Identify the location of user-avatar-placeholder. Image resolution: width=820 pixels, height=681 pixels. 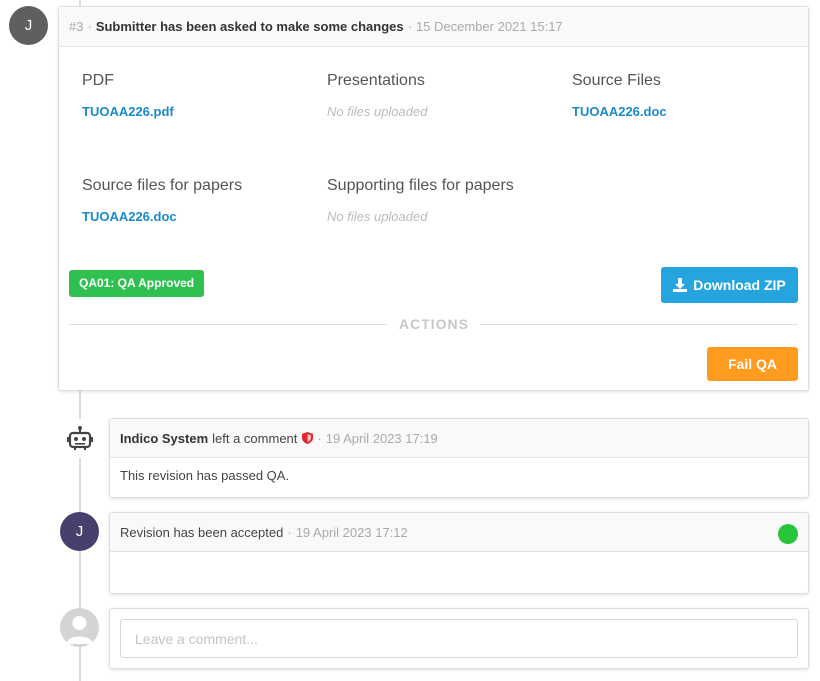
(79, 627).